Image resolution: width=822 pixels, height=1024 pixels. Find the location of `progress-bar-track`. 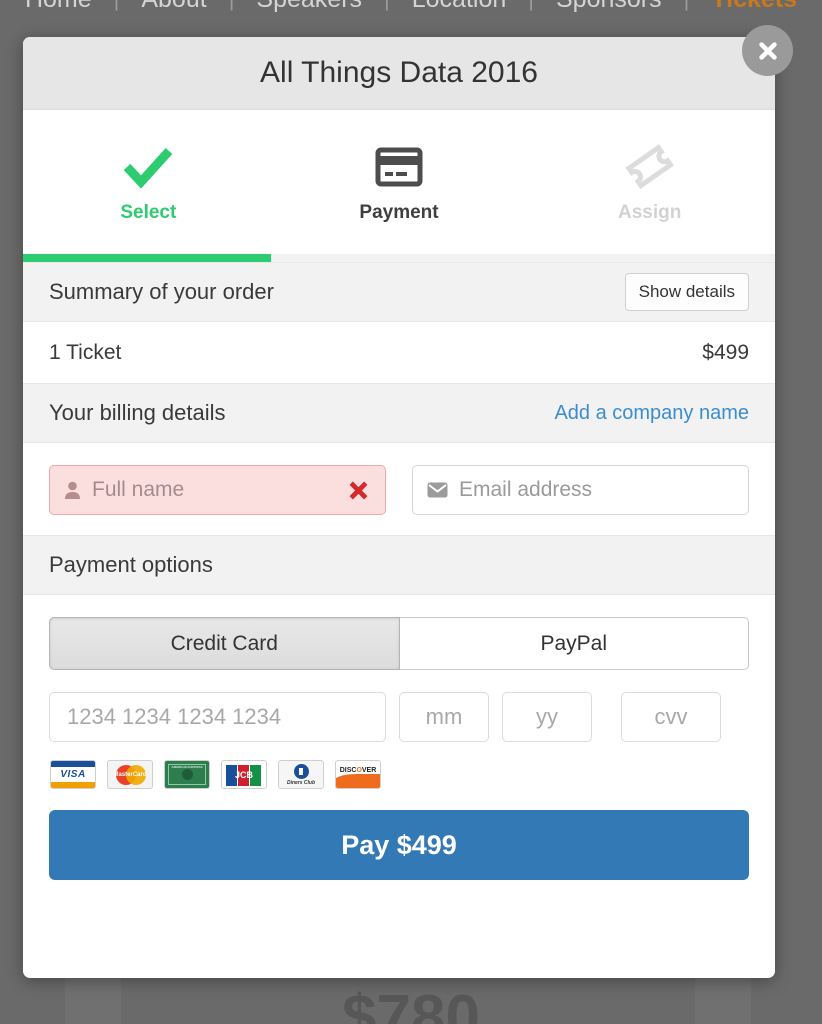

progress-bar-track is located at coordinates (399, 258).